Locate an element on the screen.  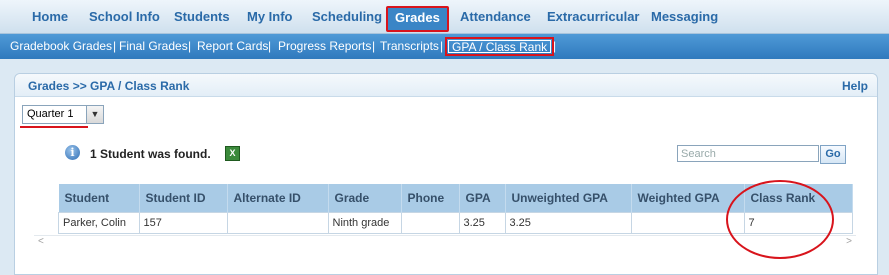
subnav-final-grades: Final Grades is located at coordinates (153, 46).